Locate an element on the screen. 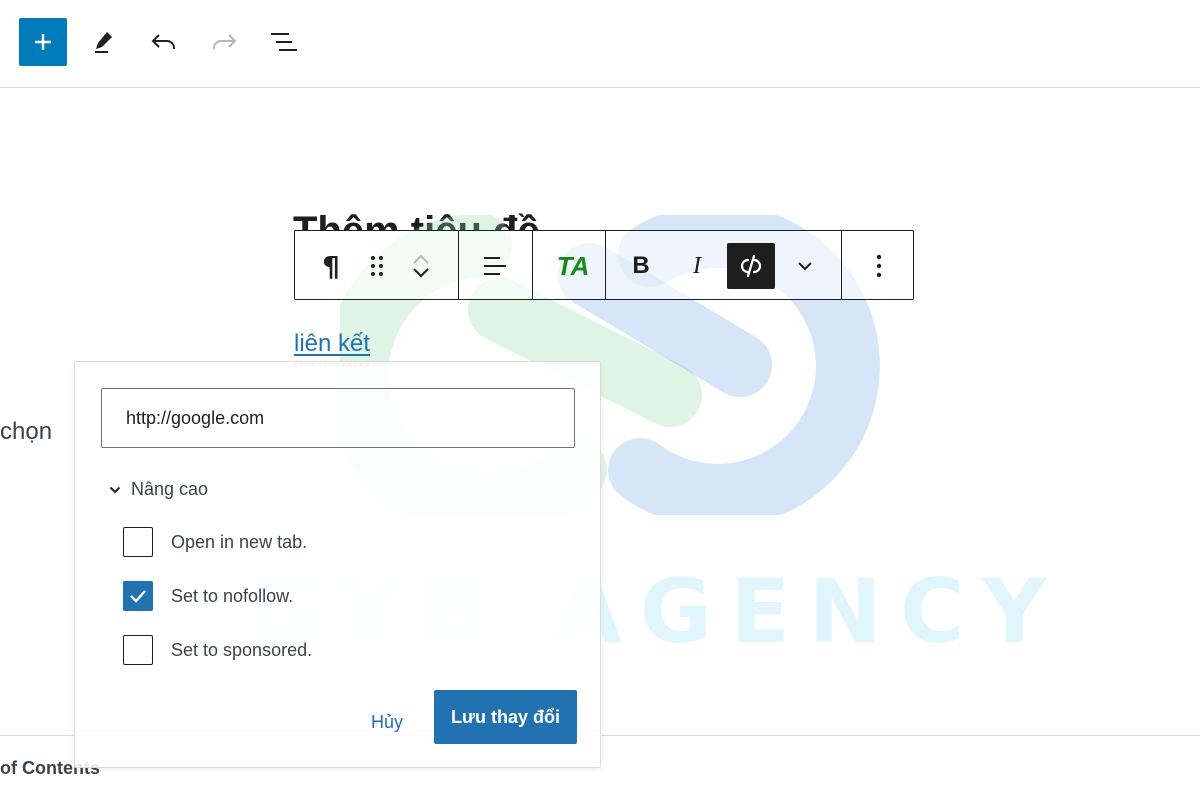 Image resolution: width=1200 pixels, height=800 pixels. more-vertical-icon is located at coordinates (879, 266).